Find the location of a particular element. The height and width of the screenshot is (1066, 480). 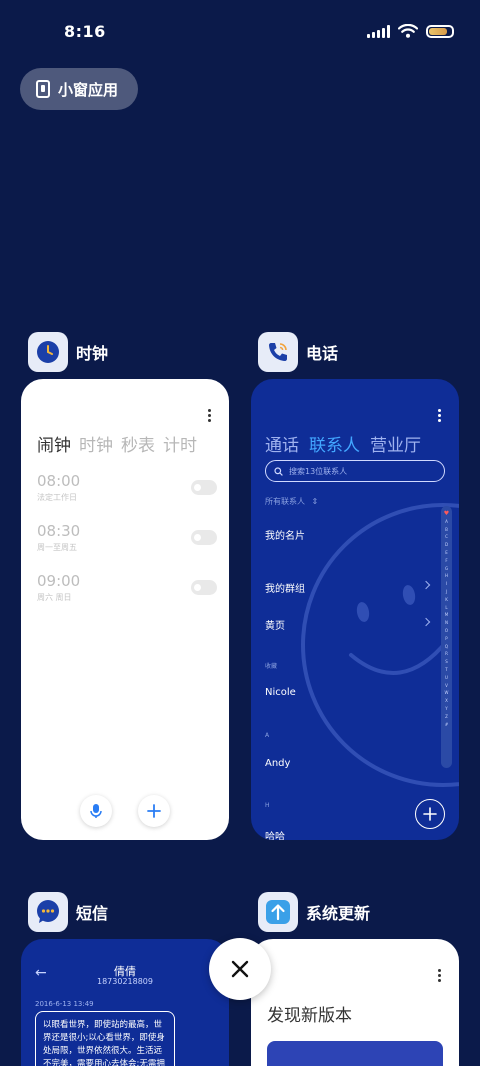

alphabet-index-letter: I is located at coordinates (446, 584).